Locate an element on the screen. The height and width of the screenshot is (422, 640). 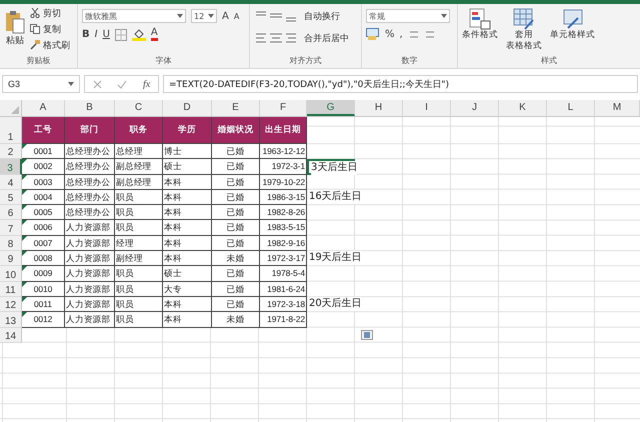
row-header: 7 is located at coordinates (11, 228).